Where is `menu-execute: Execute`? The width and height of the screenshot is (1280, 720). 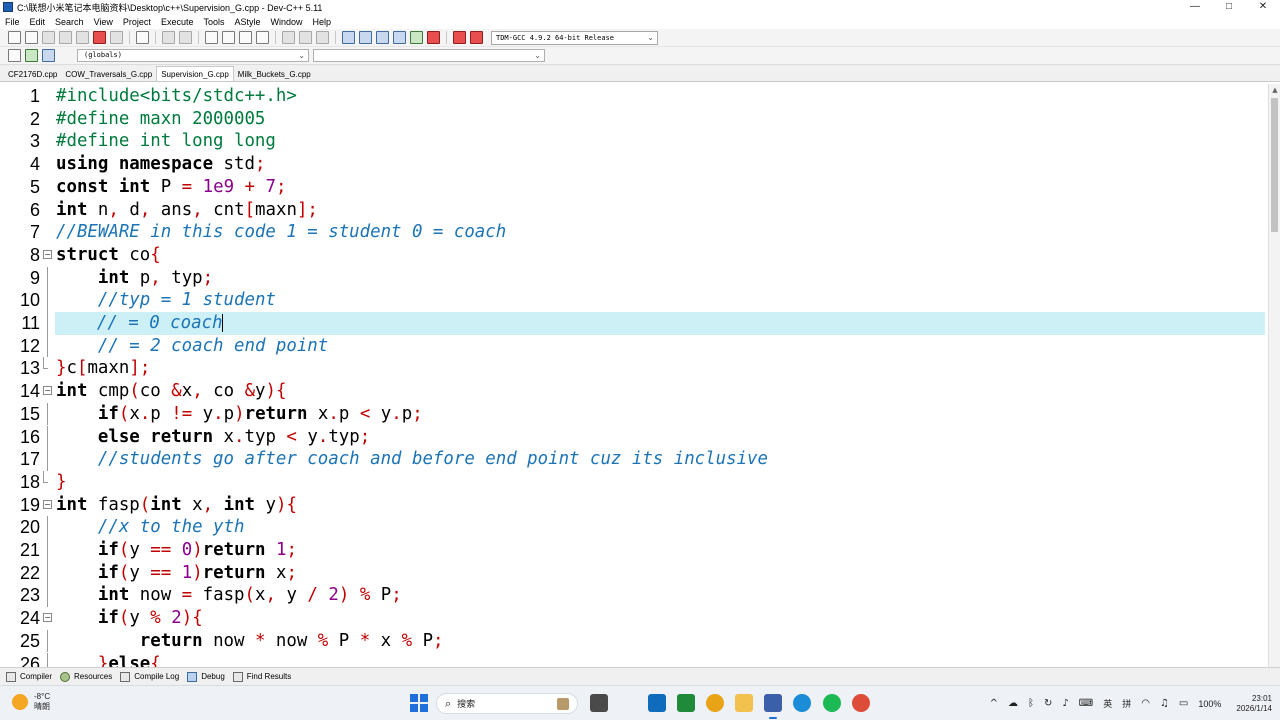
menu-execute: Execute is located at coordinates (177, 22).